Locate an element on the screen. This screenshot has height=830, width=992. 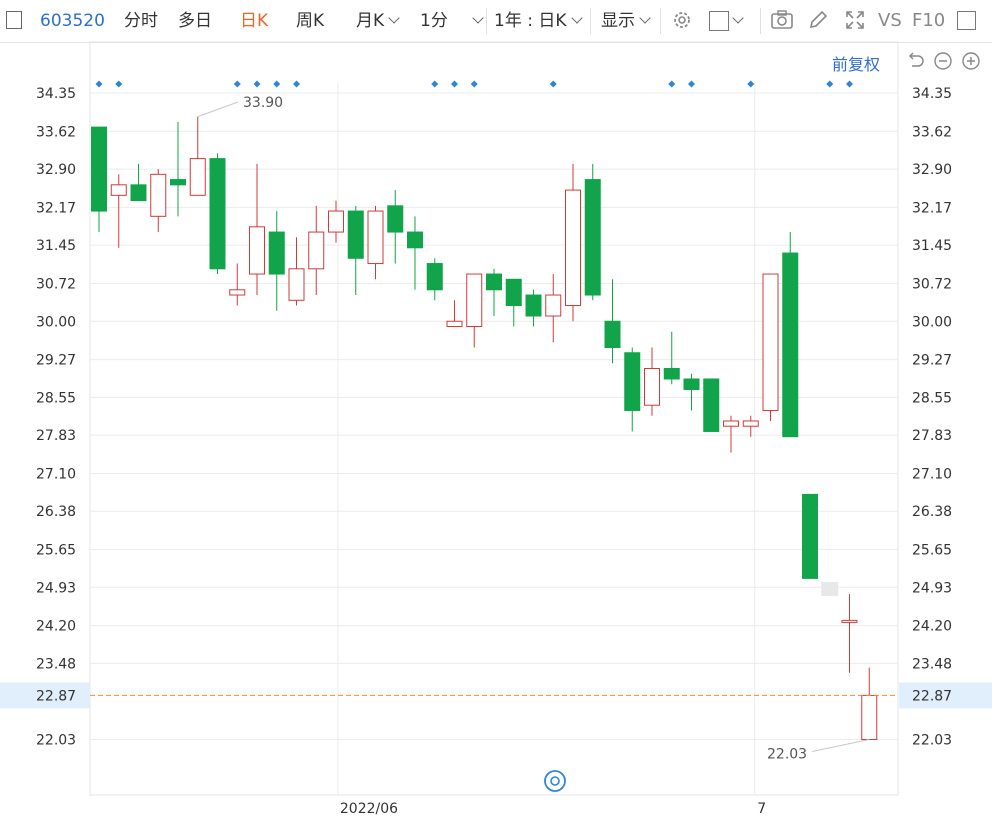
y-tick-label-left: 32.17 is located at coordinates (56, 208).